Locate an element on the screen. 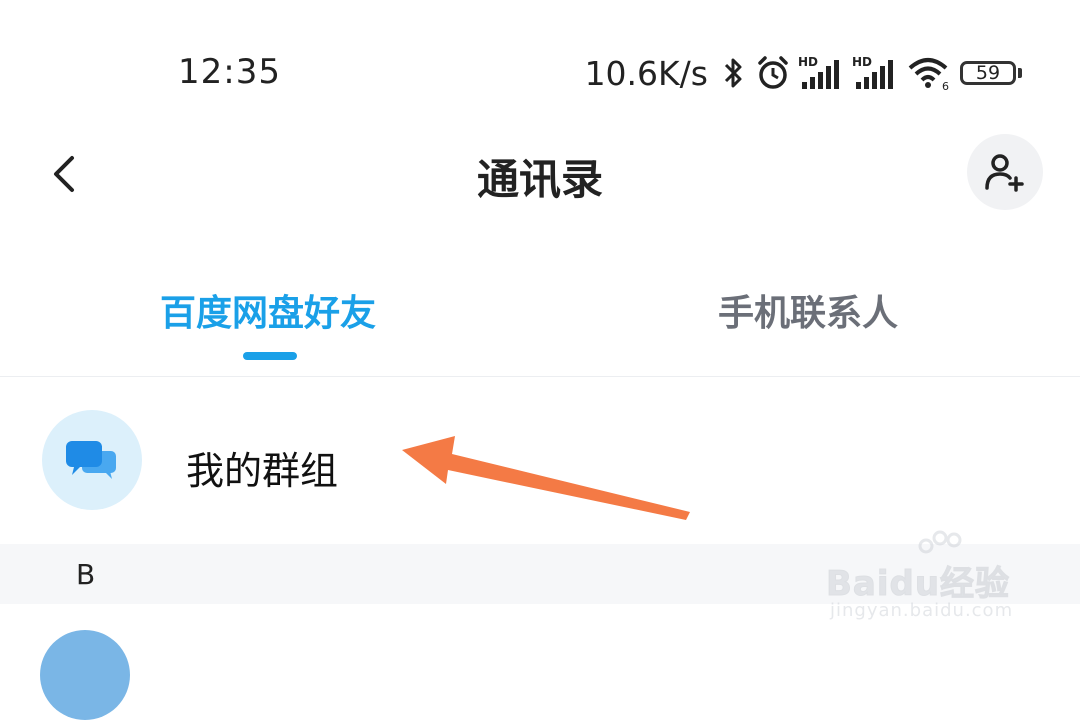 This screenshot has width=1080, height=720. group-avatar is located at coordinates (92, 460).